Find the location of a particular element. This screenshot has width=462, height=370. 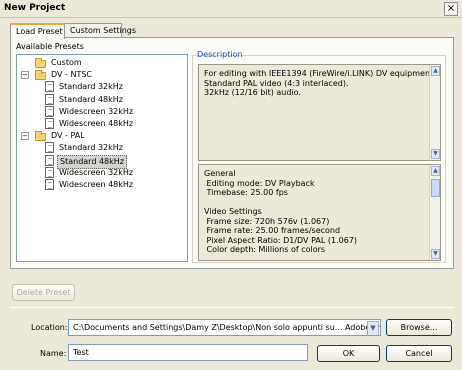

text-line: Editing mode: DV Playback is located at coordinates (259, 183).